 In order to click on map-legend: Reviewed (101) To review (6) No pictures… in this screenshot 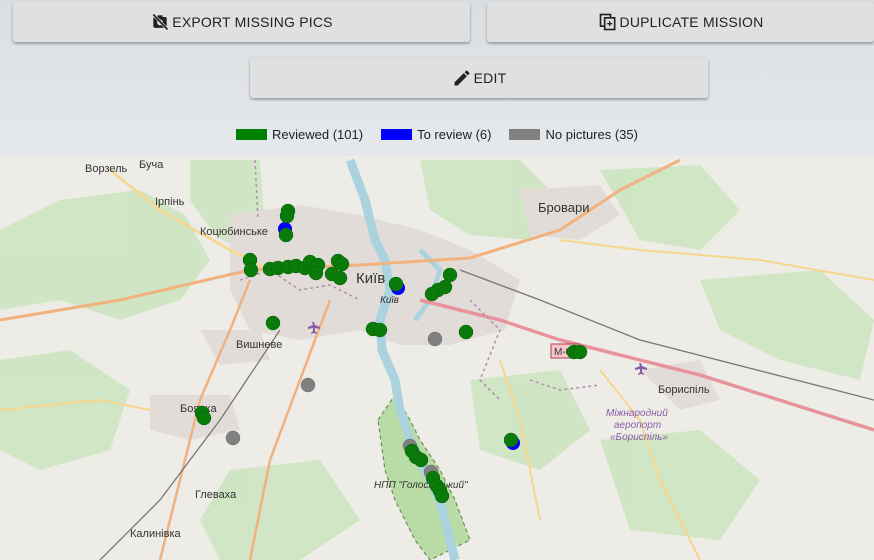, I will do `click(437, 134)`.